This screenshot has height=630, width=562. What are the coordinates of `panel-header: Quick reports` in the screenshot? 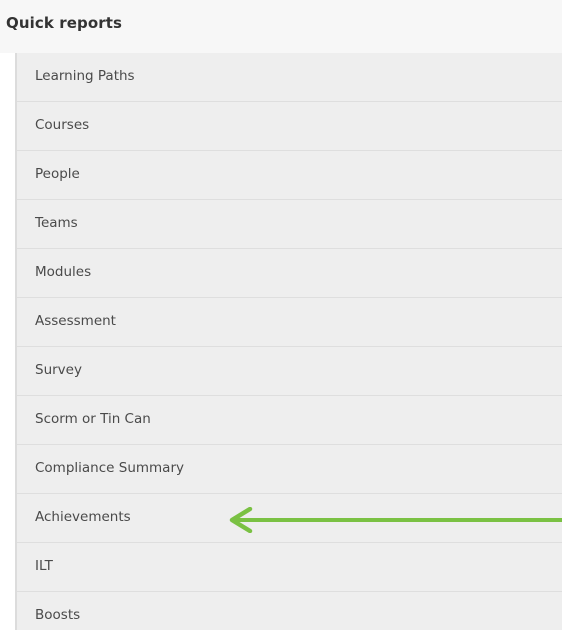 It's located at (281, 26).